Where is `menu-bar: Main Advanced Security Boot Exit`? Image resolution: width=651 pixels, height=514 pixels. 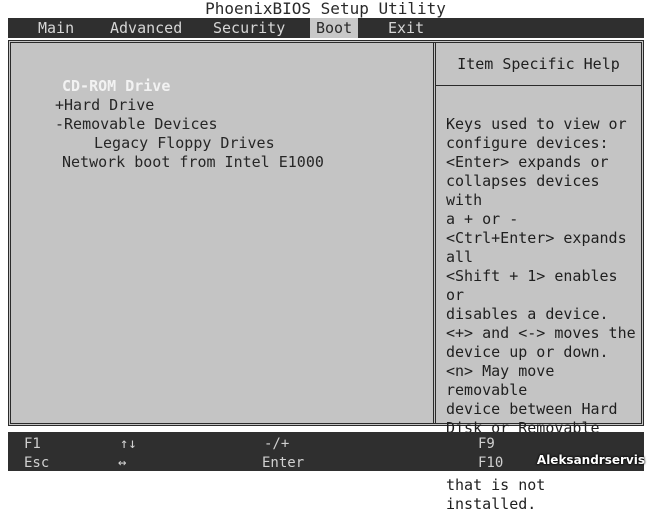
menu-bar: Main Advanced Security Boot Exit is located at coordinates (326, 28).